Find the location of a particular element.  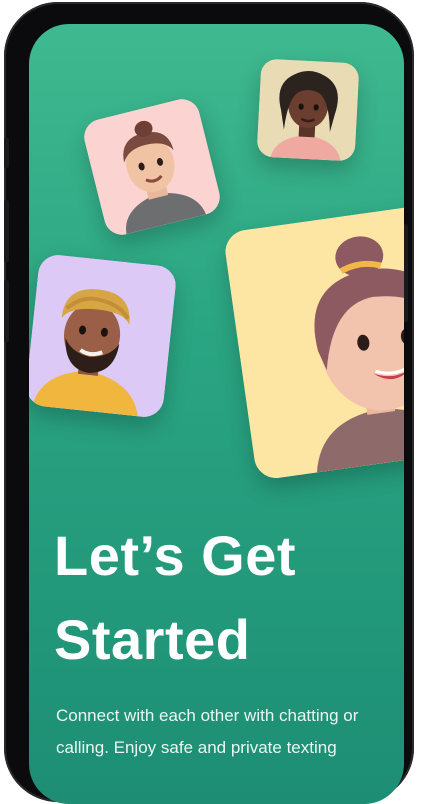

avatar-card-woman-ponytail is located at coordinates (313, 341).